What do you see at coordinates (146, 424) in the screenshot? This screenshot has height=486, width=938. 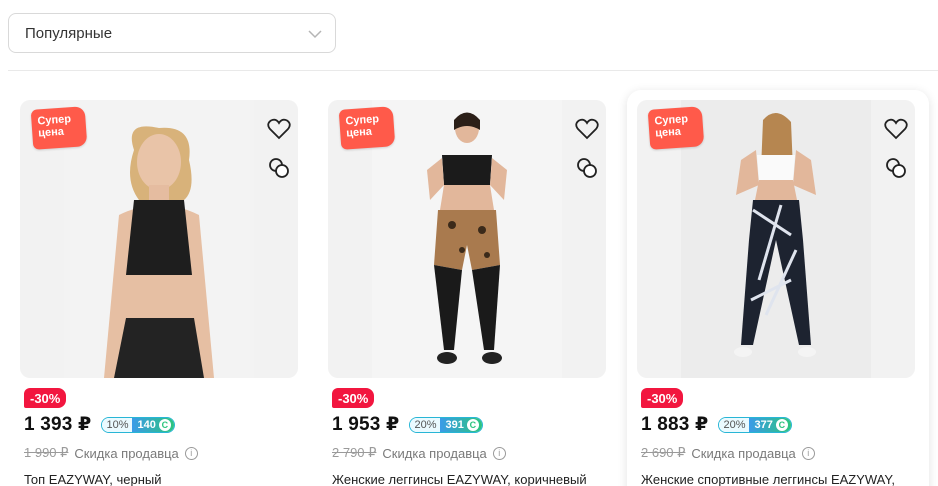 I see `bonus-points-value: 140` at bounding box center [146, 424].